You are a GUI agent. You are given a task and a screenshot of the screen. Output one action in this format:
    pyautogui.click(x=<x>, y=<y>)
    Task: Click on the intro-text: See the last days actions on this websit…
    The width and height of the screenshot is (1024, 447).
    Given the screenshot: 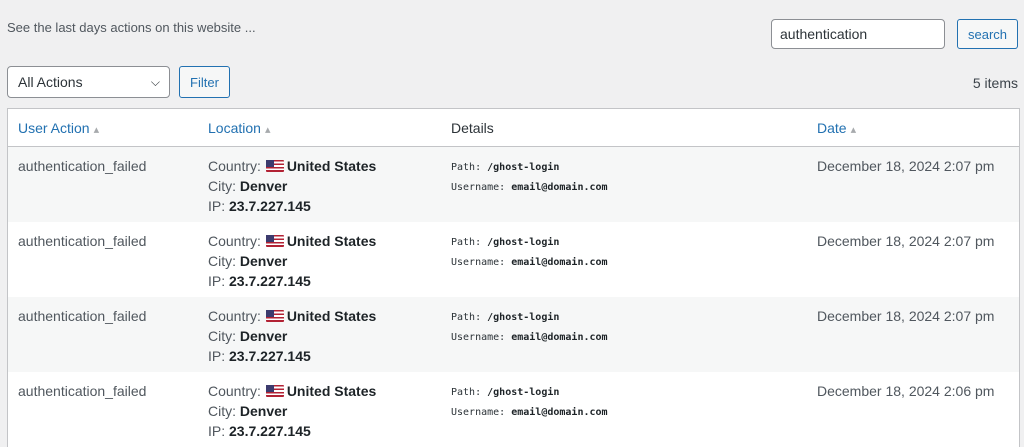 What is the action you would take?
    pyautogui.click(x=131, y=27)
    